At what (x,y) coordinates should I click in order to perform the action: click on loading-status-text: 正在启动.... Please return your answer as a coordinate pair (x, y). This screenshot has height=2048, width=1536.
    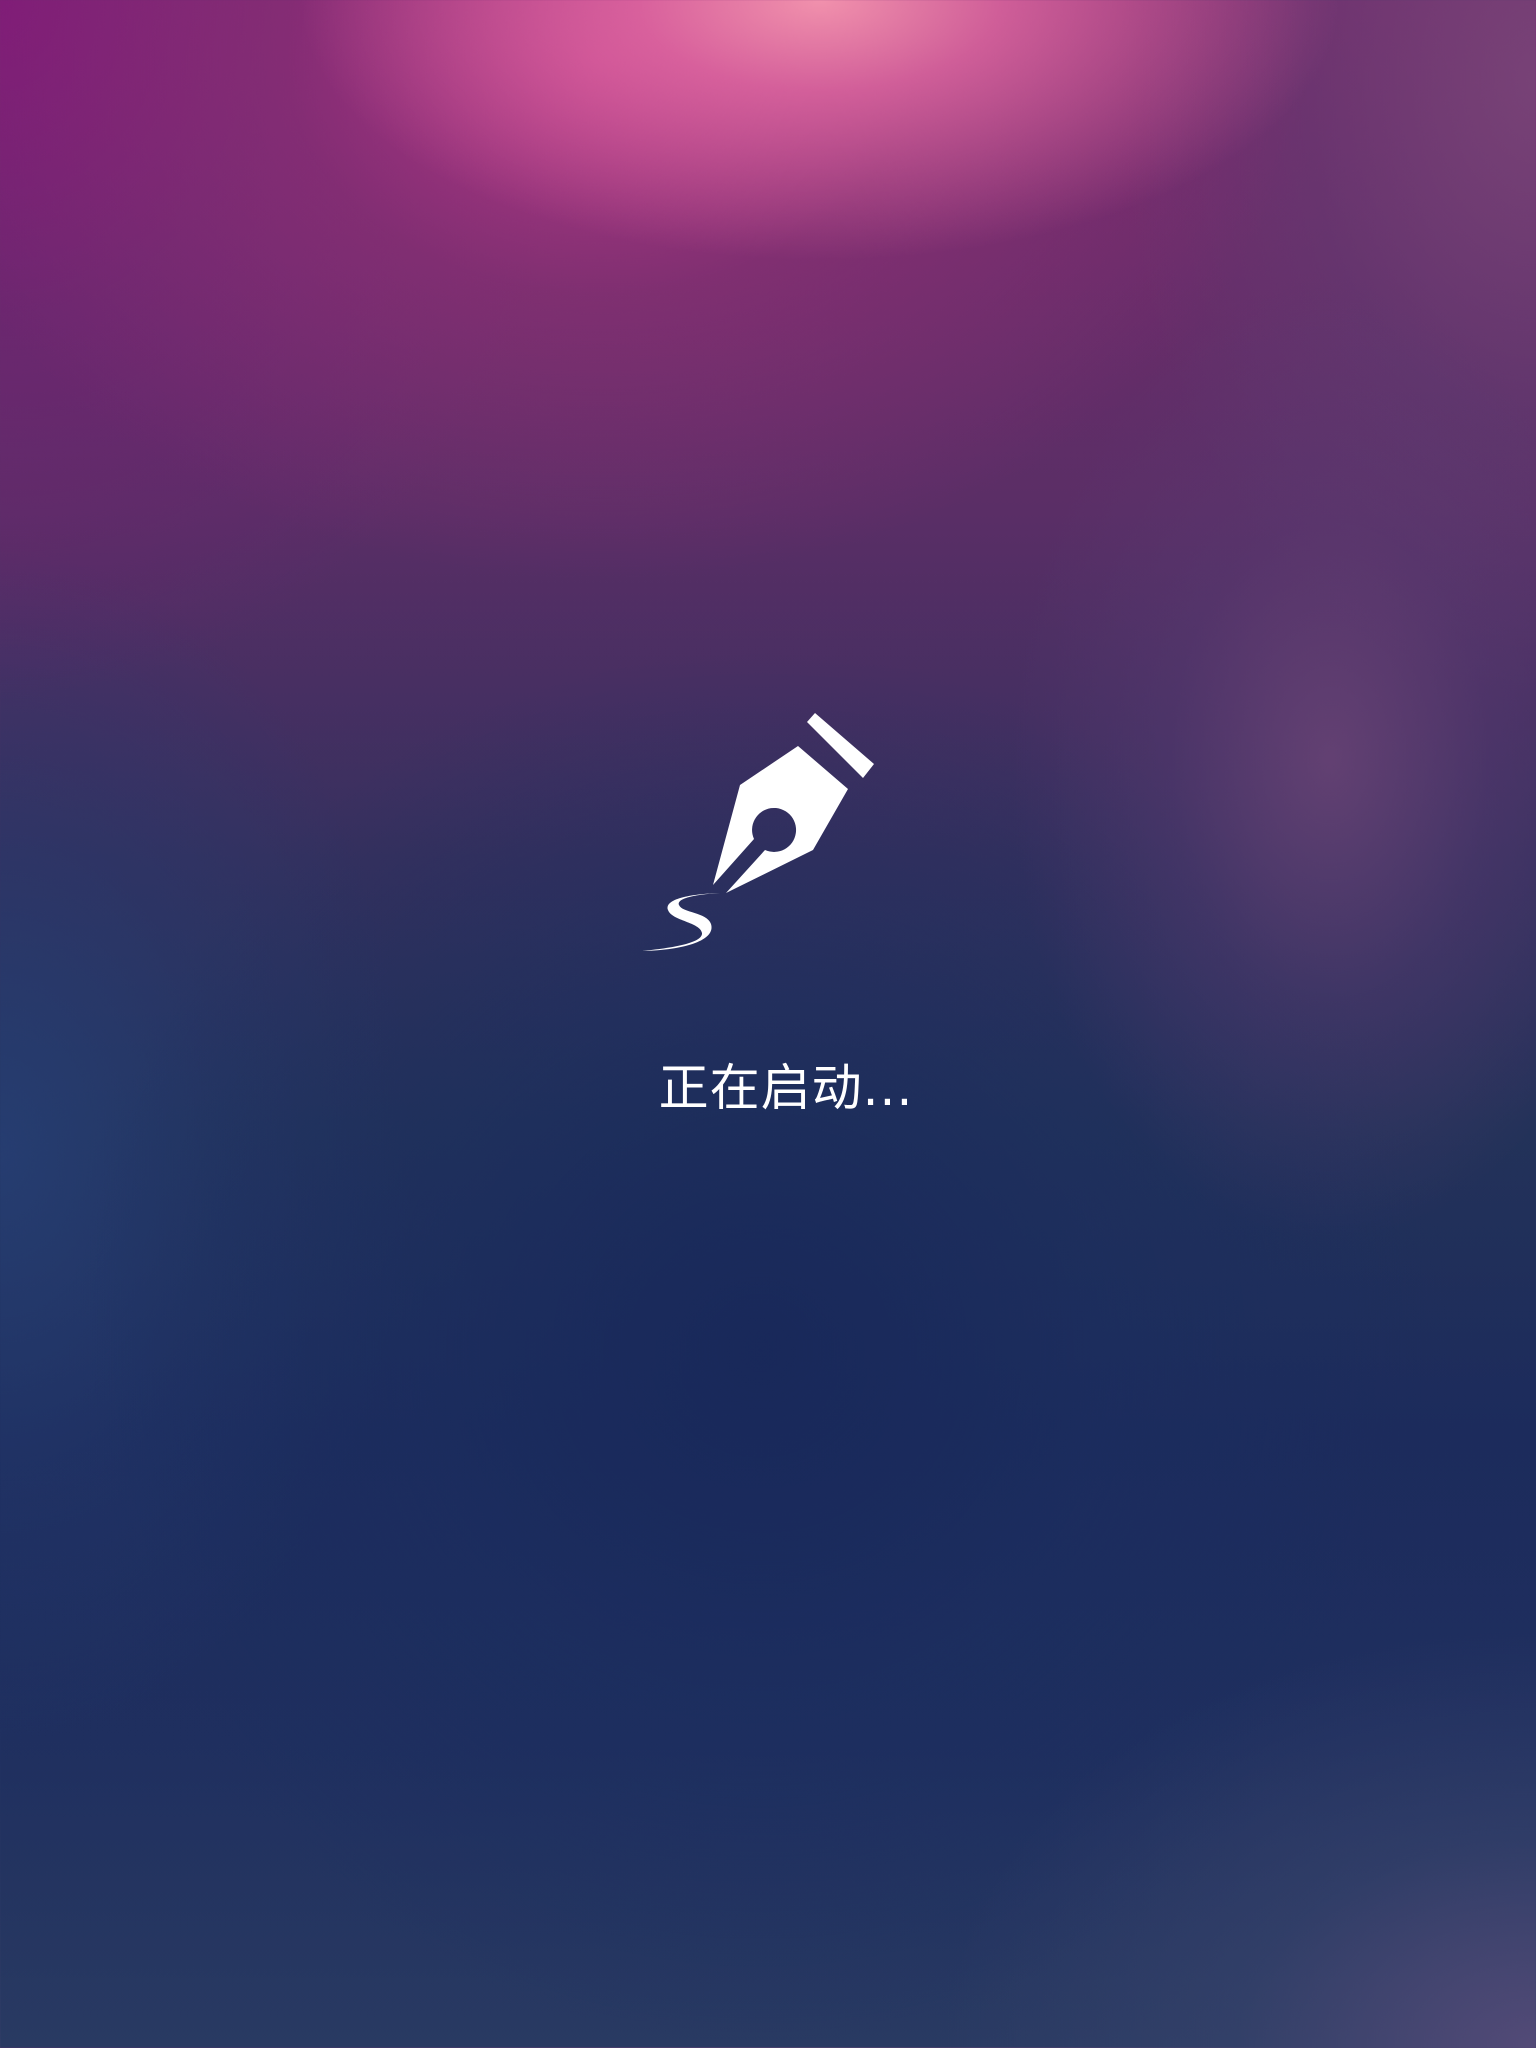
    Looking at the image, I should click on (786, 1088).